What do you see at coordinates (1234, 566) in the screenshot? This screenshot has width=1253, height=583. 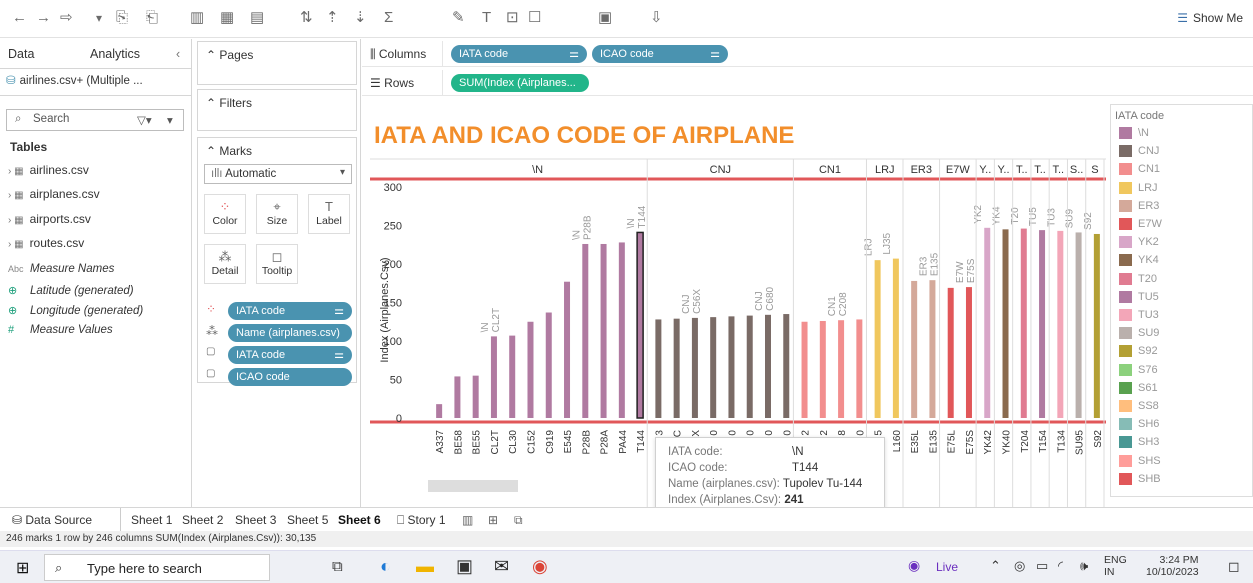 I see `notifications-icon: ◻` at bounding box center [1234, 566].